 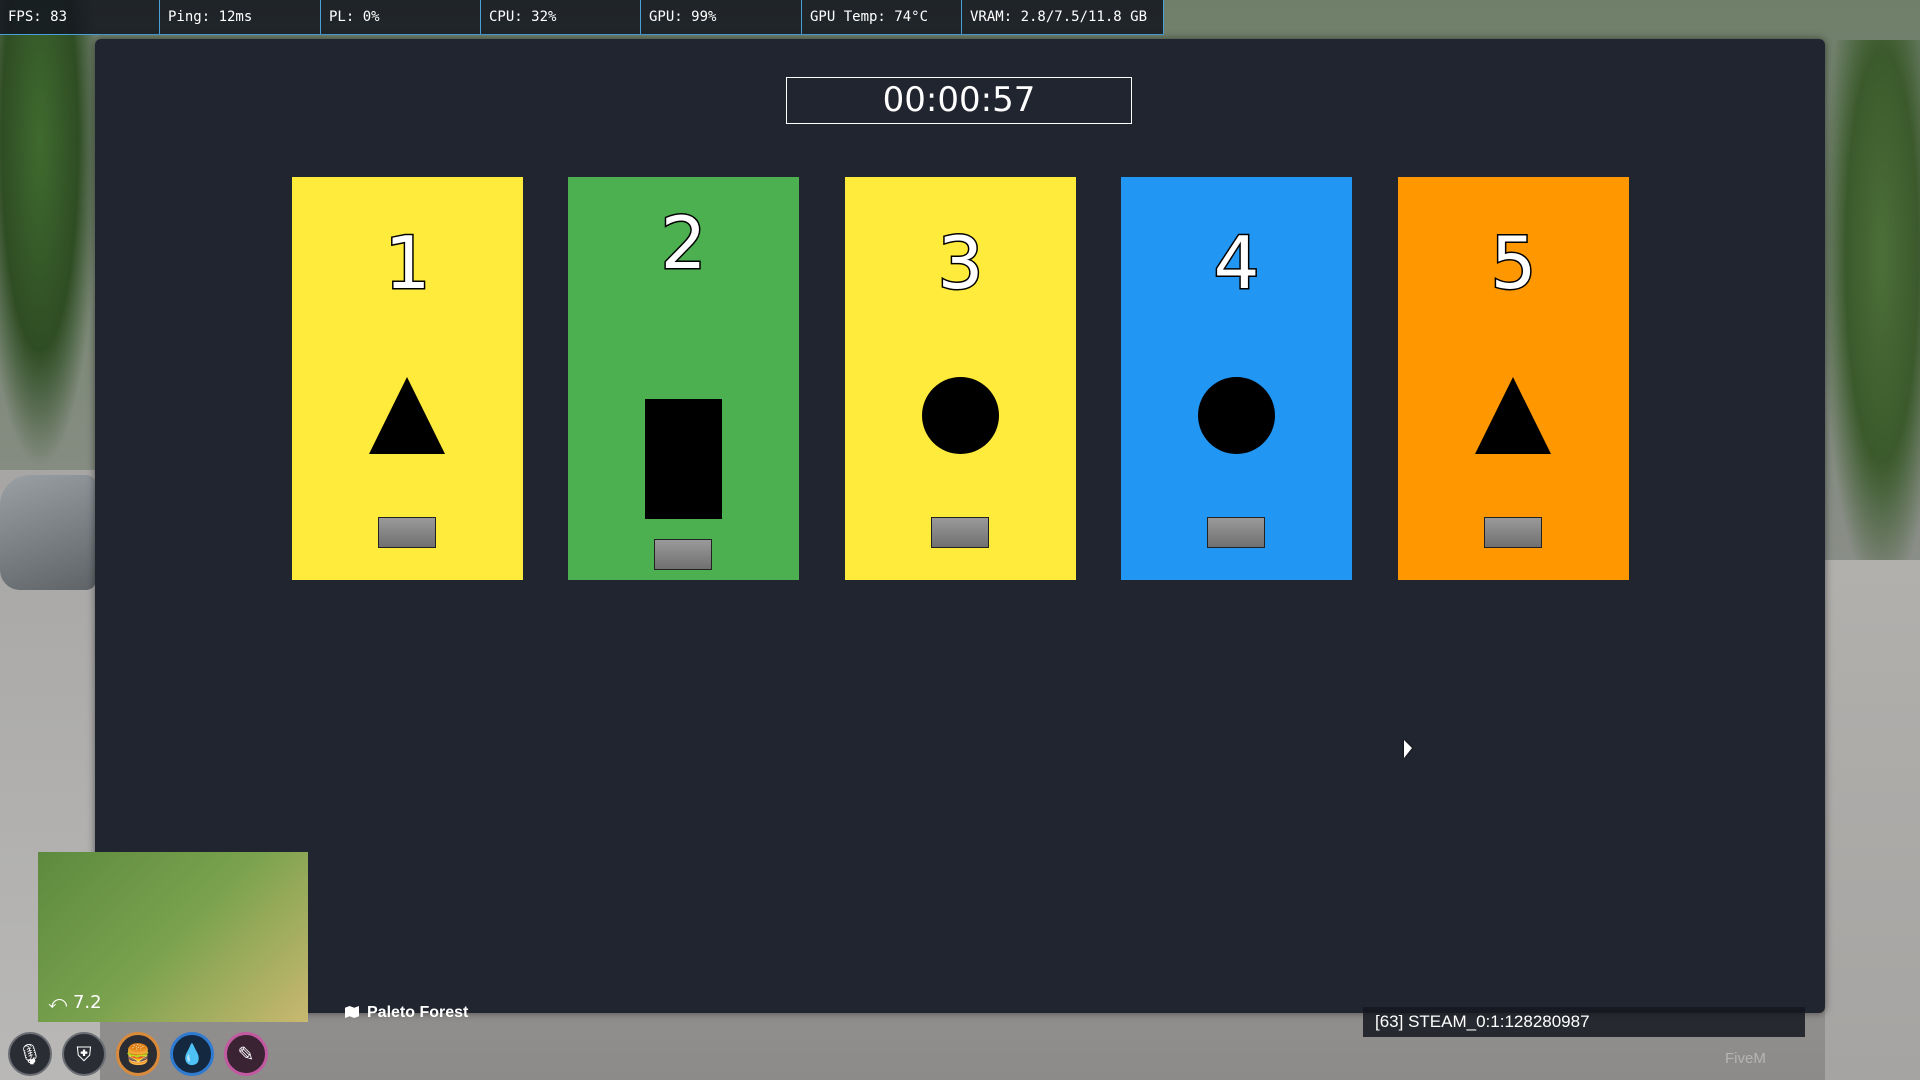 I want to click on ping-stat: Ping: 12ms, so click(x=240, y=17).